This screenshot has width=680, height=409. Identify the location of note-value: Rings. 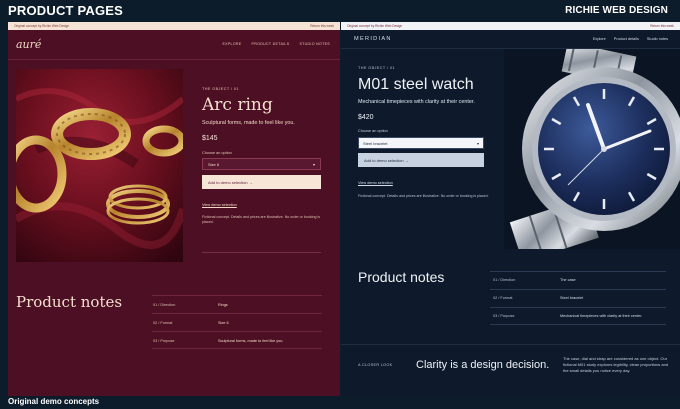
(223, 305).